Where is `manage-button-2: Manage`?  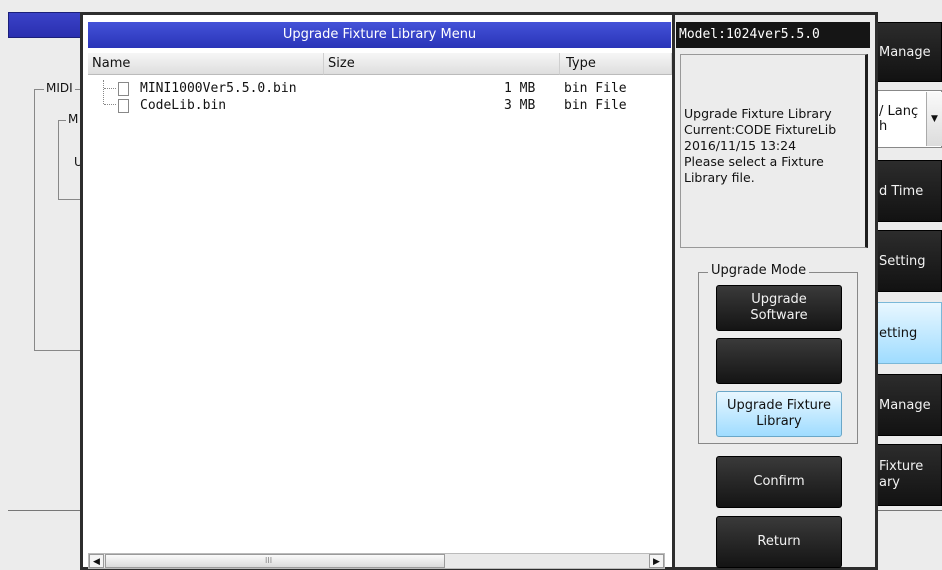
manage-button-2: Manage is located at coordinates (906, 405).